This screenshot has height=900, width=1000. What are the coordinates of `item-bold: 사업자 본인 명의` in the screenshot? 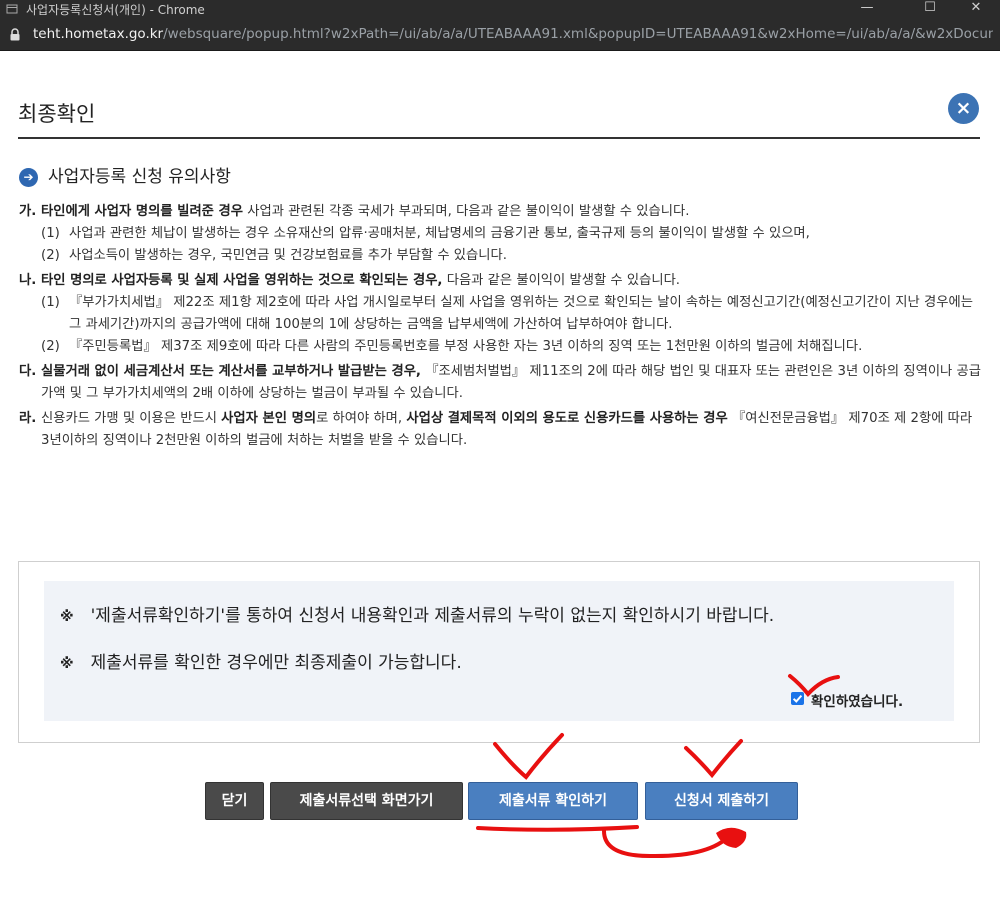 It's located at (269, 418).